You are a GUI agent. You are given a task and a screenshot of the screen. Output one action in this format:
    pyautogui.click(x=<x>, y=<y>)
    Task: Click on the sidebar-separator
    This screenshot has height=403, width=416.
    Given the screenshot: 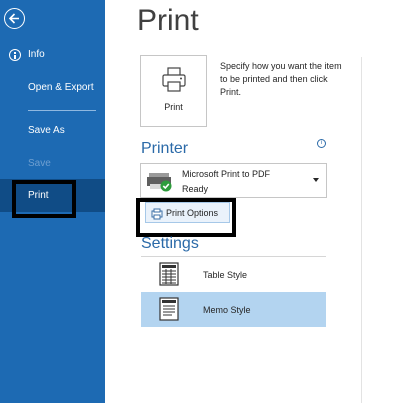 What is the action you would take?
    pyautogui.click(x=62, y=110)
    